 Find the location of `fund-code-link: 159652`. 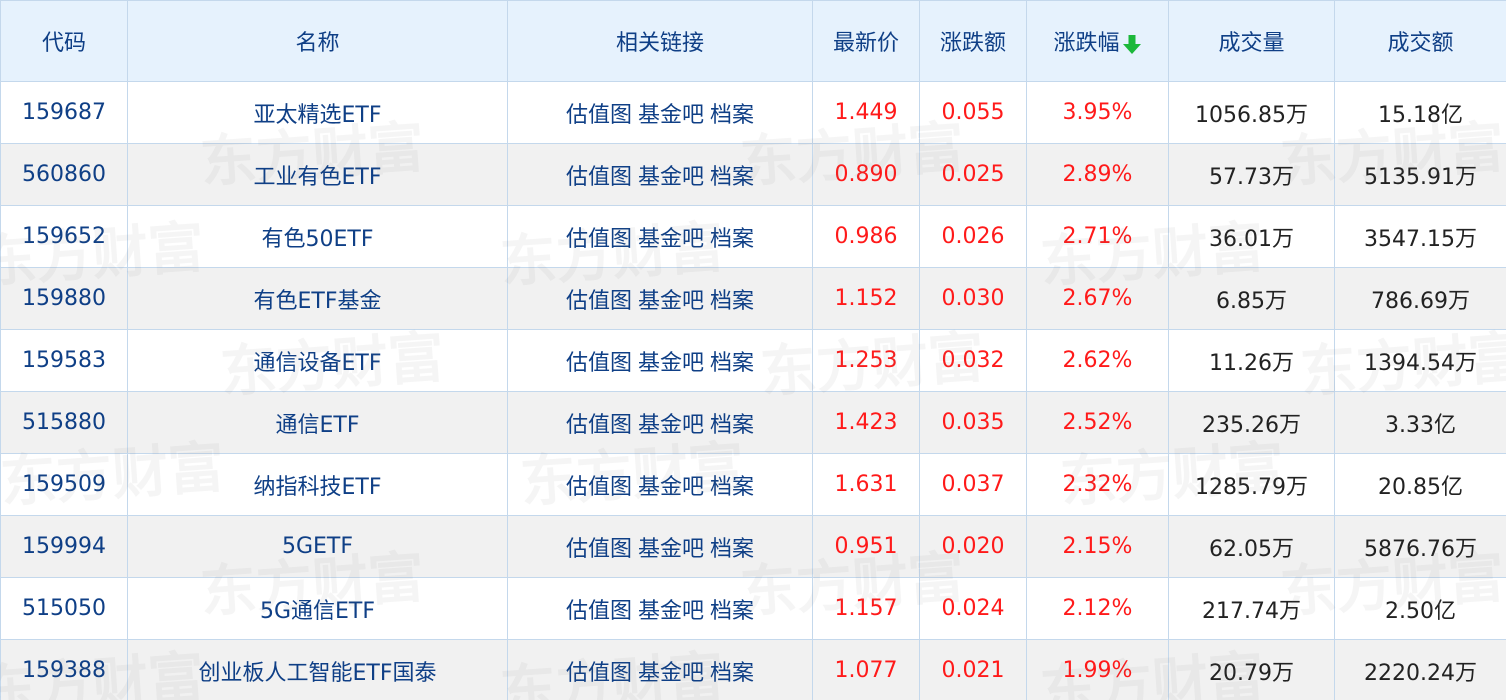

fund-code-link: 159652 is located at coordinates (64, 236).